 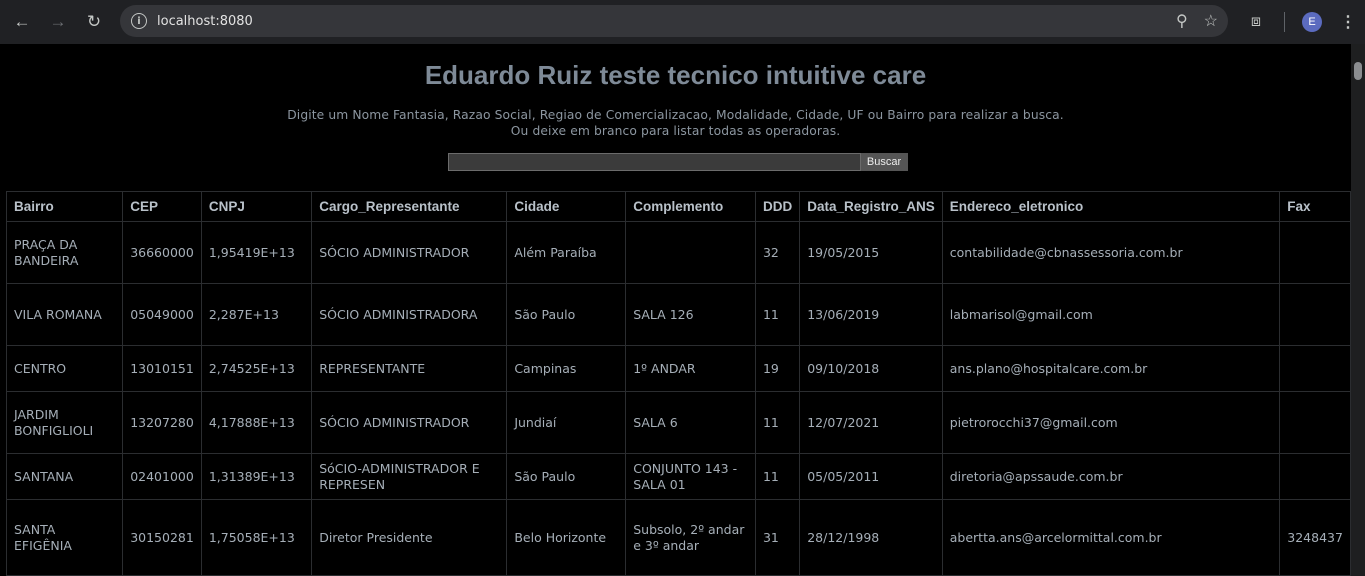 What do you see at coordinates (777, 368) in the screenshot?
I see `table-cell: 19` at bounding box center [777, 368].